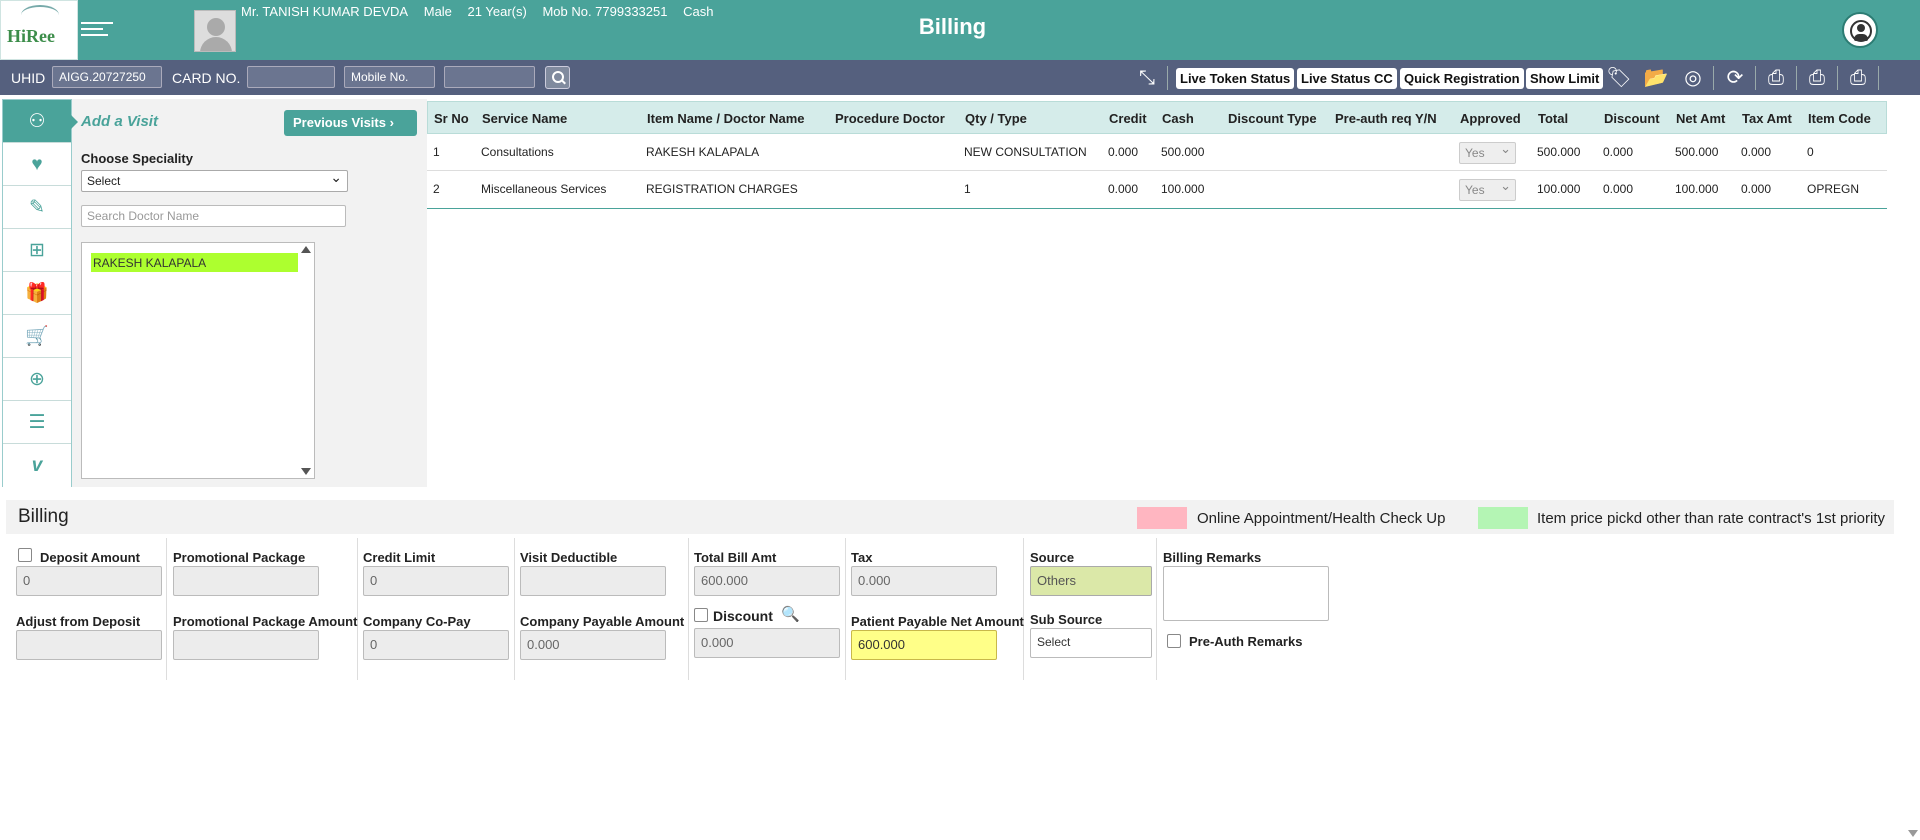  What do you see at coordinates (593, 645) in the screenshot?
I see `company-payable-input: 0.000` at bounding box center [593, 645].